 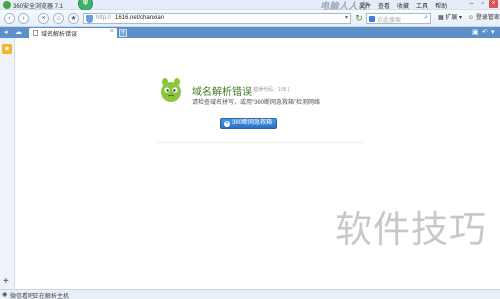 What do you see at coordinates (422, 5) in the screenshot?
I see `menu-tools: 工具` at bounding box center [422, 5].